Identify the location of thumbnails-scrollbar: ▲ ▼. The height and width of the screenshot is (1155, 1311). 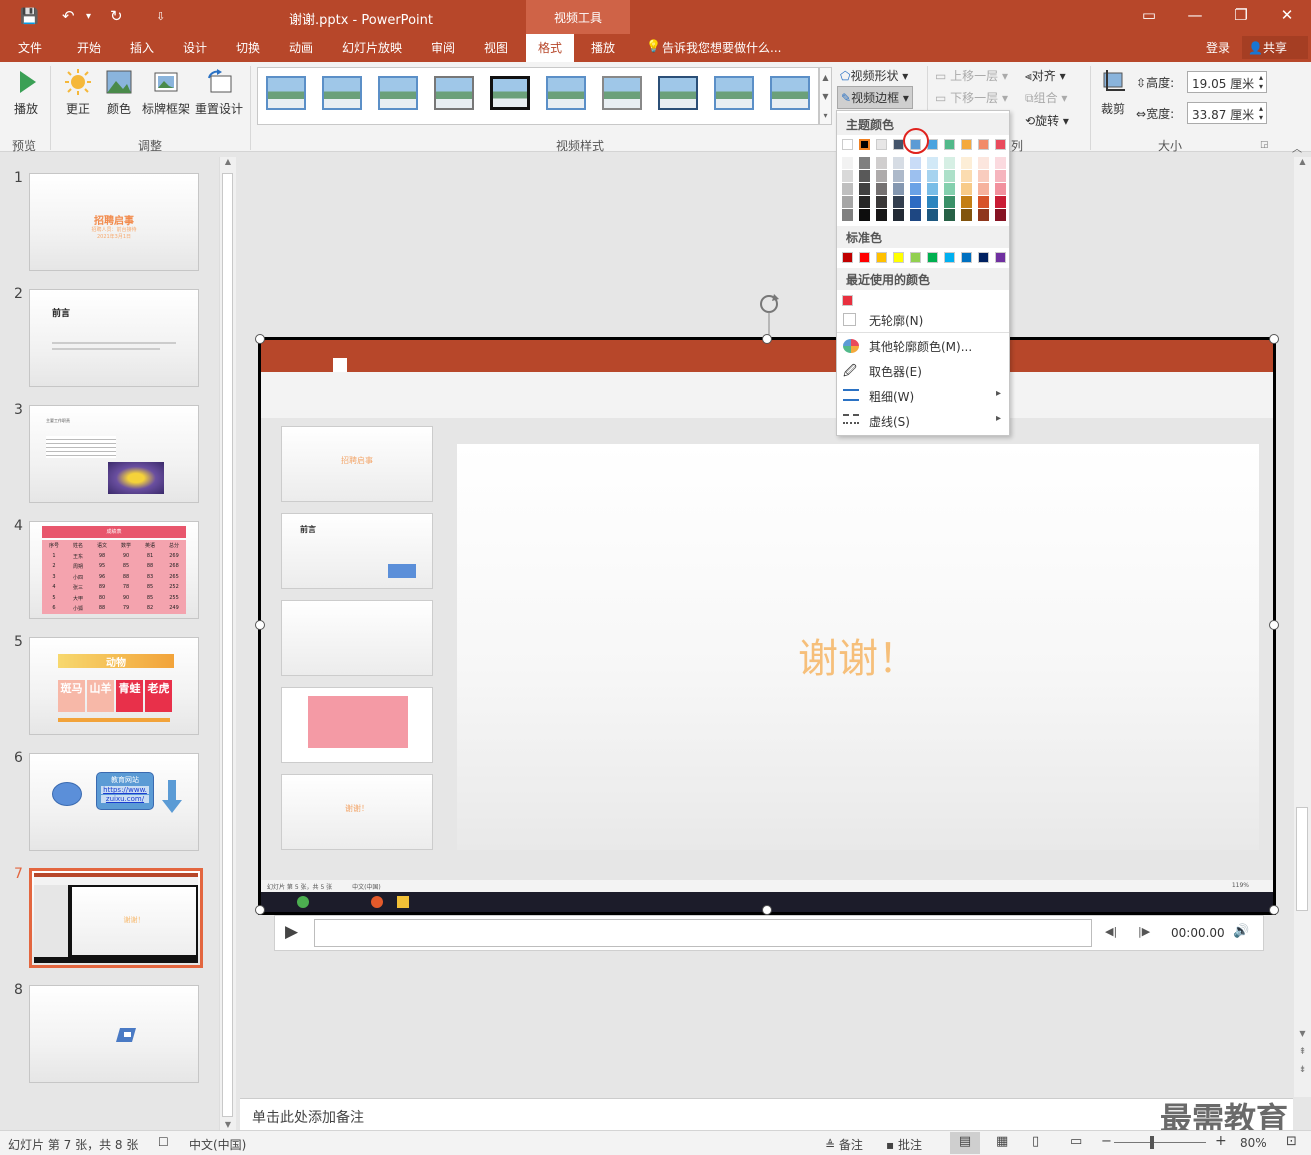
(227, 644).